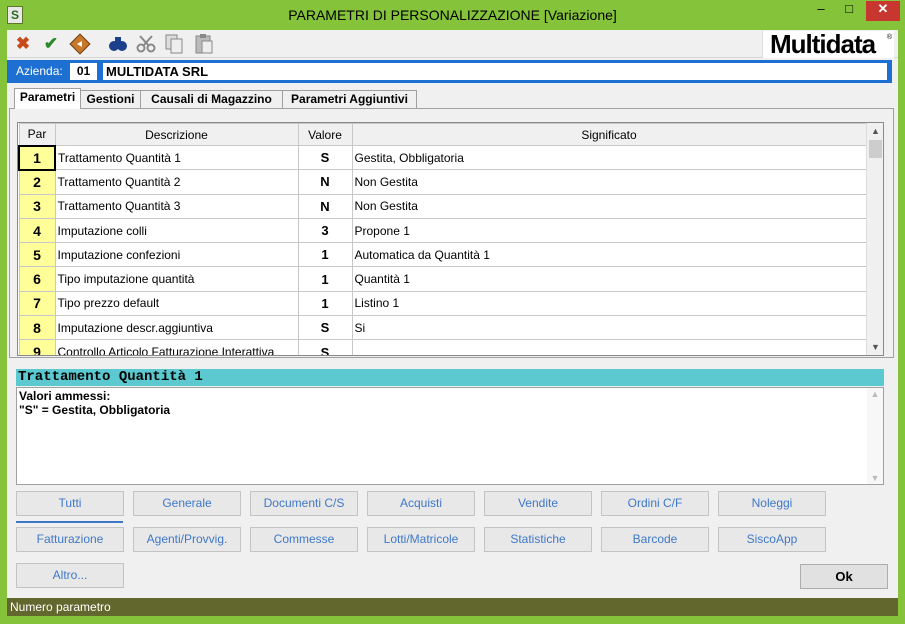 This screenshot has height=624, width=905. I want to click on filter-button-noleggi: Noleggi, so click(772, 503).